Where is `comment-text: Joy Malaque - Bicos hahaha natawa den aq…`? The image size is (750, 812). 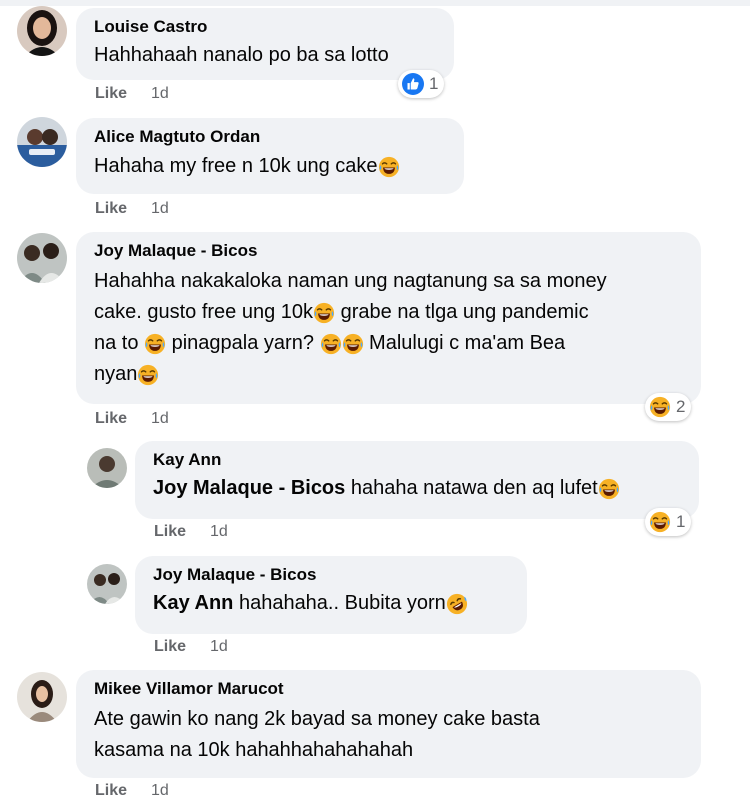 comment-text: Joy Malaque - Bicos hahaha natawa den aq… is located at coordinates (418, 488).